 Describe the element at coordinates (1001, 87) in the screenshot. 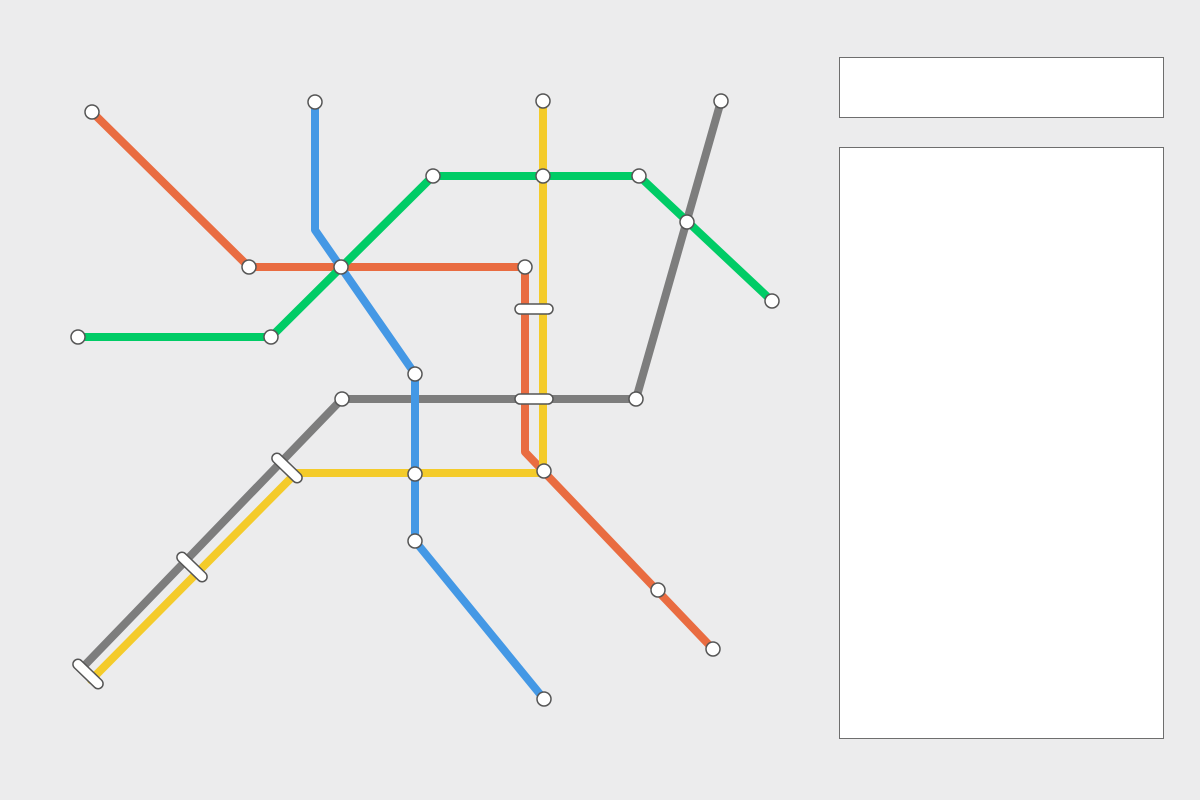

I see `search-box` at that location.